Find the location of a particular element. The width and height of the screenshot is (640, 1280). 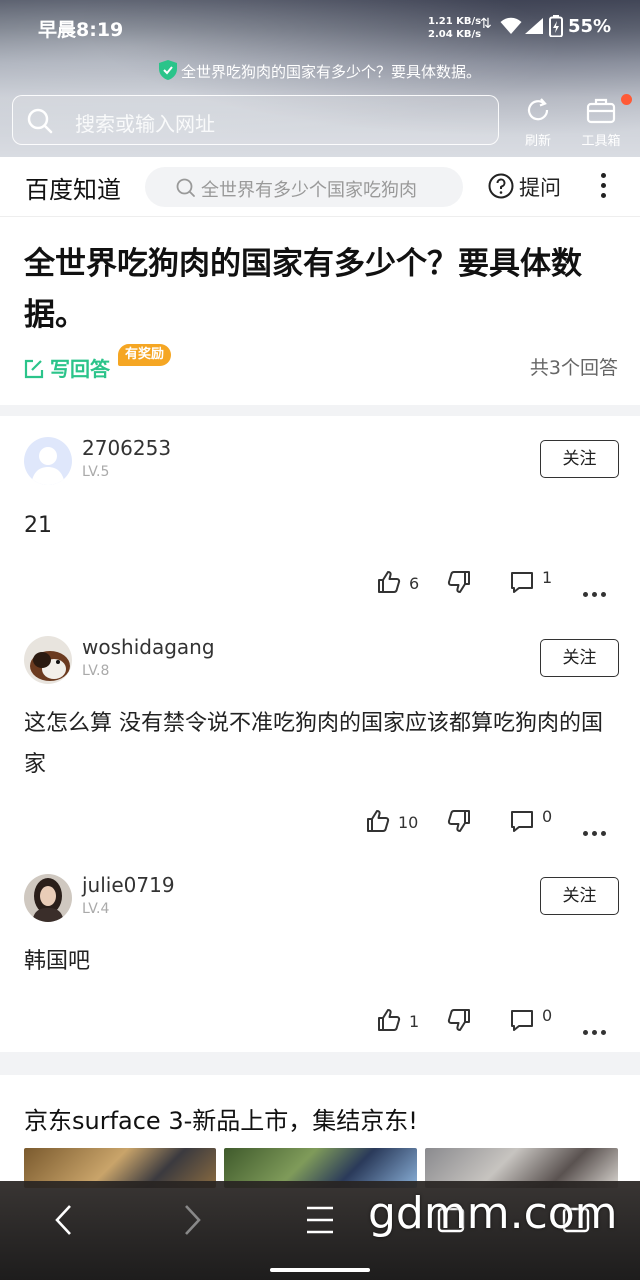

answer-text: 这怎么算 没有禁令说不准吃狗肉的国家应该都算吃狗肉的国家 is located at coordinates (313, 744).